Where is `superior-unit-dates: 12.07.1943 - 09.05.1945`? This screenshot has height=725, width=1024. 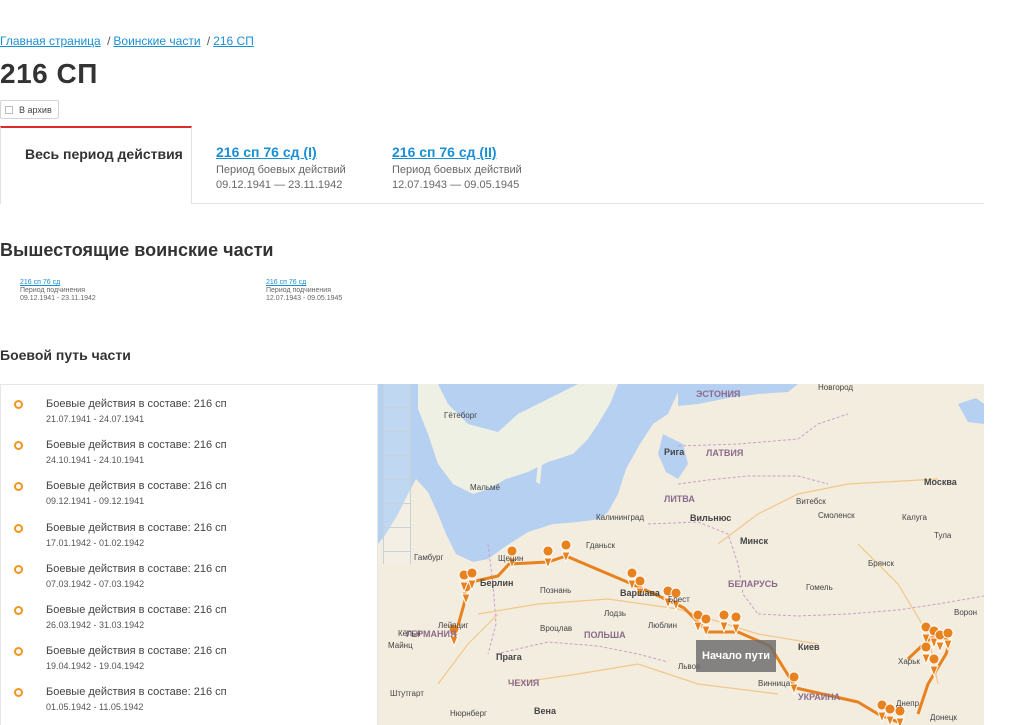
superior-unit-dates: 12.07.1943 - 09.05.1945 is located at coordinates (304, 298).